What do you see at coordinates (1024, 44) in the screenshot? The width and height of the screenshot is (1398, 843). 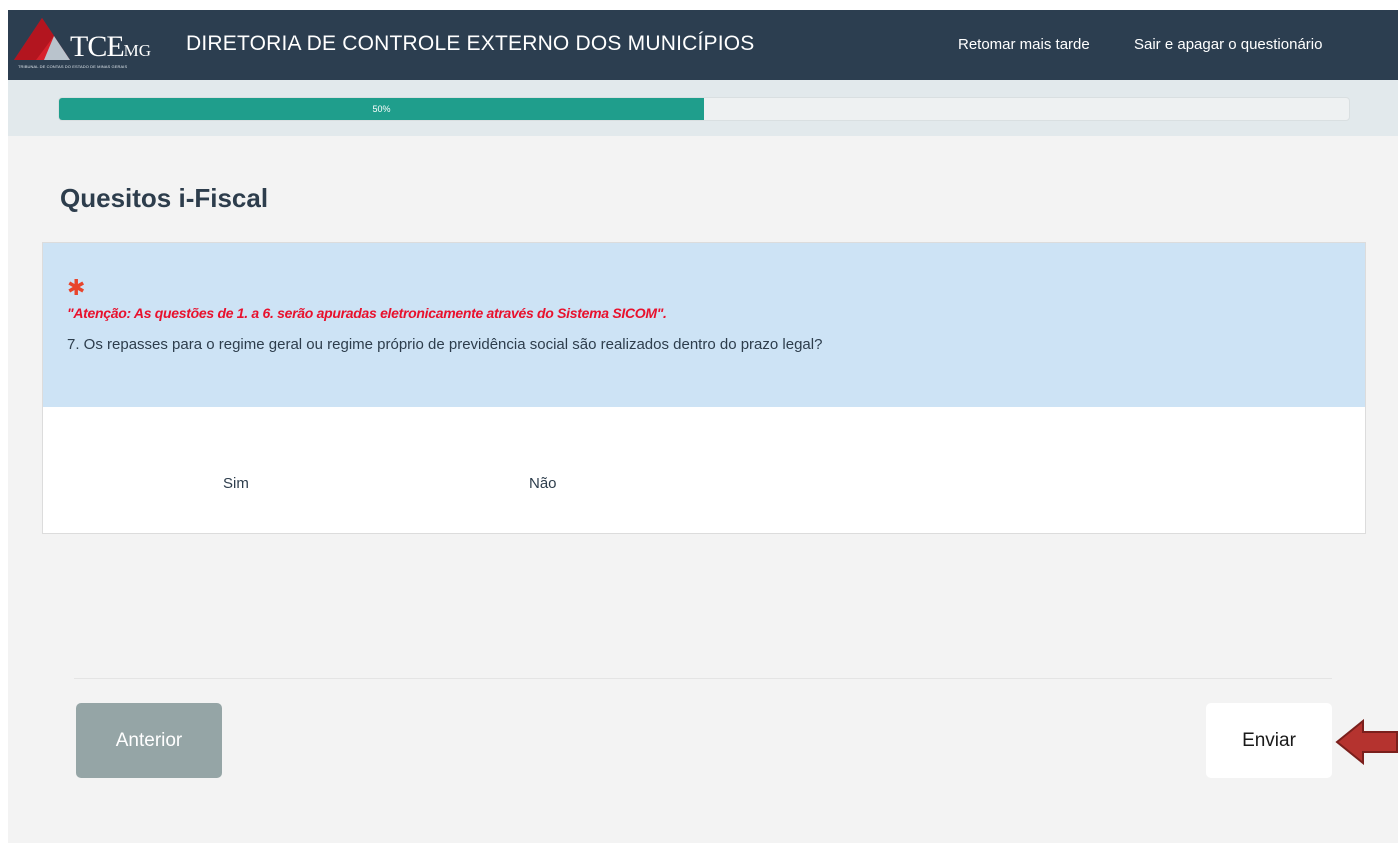 I see `resume-later-link: Retomar mais tarde` at bounding box center [1024, 44].